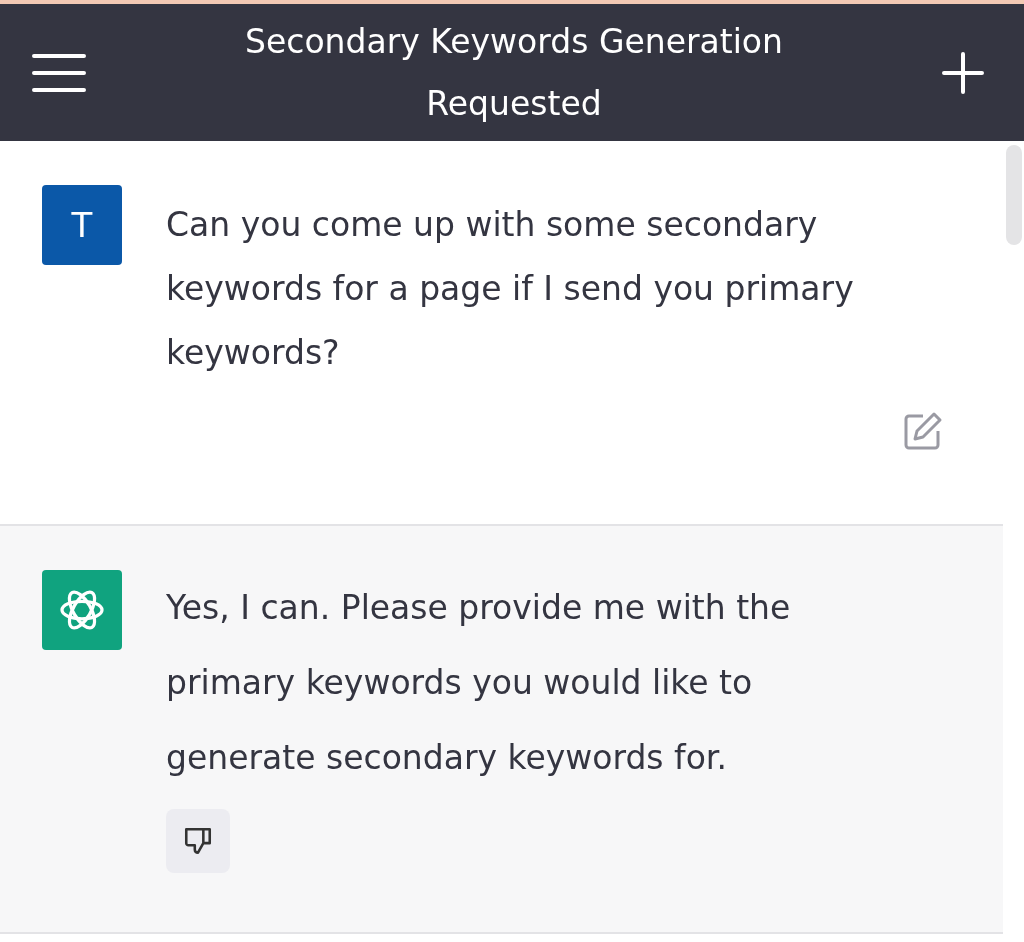  Describe the element at coordinates (514, 72) in the screenshot. I see `conversation-title: Secondary Keywords Generation Requested` at that location.